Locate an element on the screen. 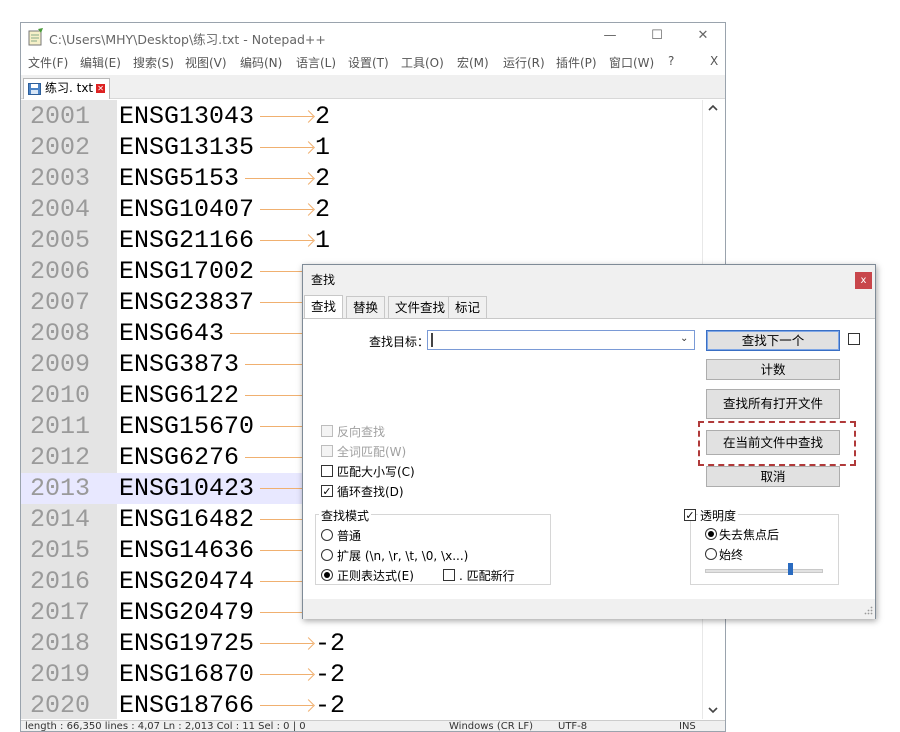 The width and height of the screenshot is (900, 732). window-title: C:\Users\MHY\Desktop\练习.txt - Notepad++ is located at coordinates (187, 39).